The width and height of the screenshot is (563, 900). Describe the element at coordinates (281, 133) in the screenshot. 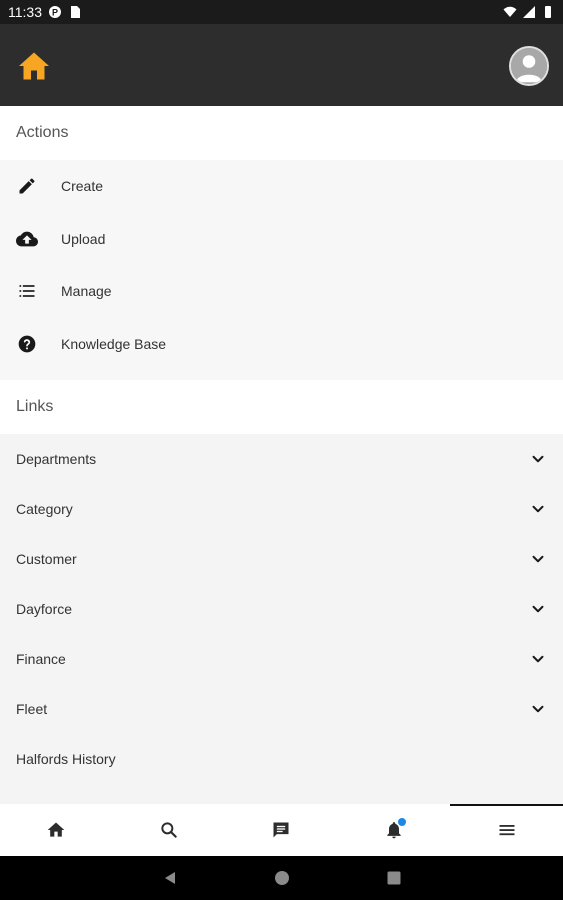

I see `actions-header: Actions` at that location.